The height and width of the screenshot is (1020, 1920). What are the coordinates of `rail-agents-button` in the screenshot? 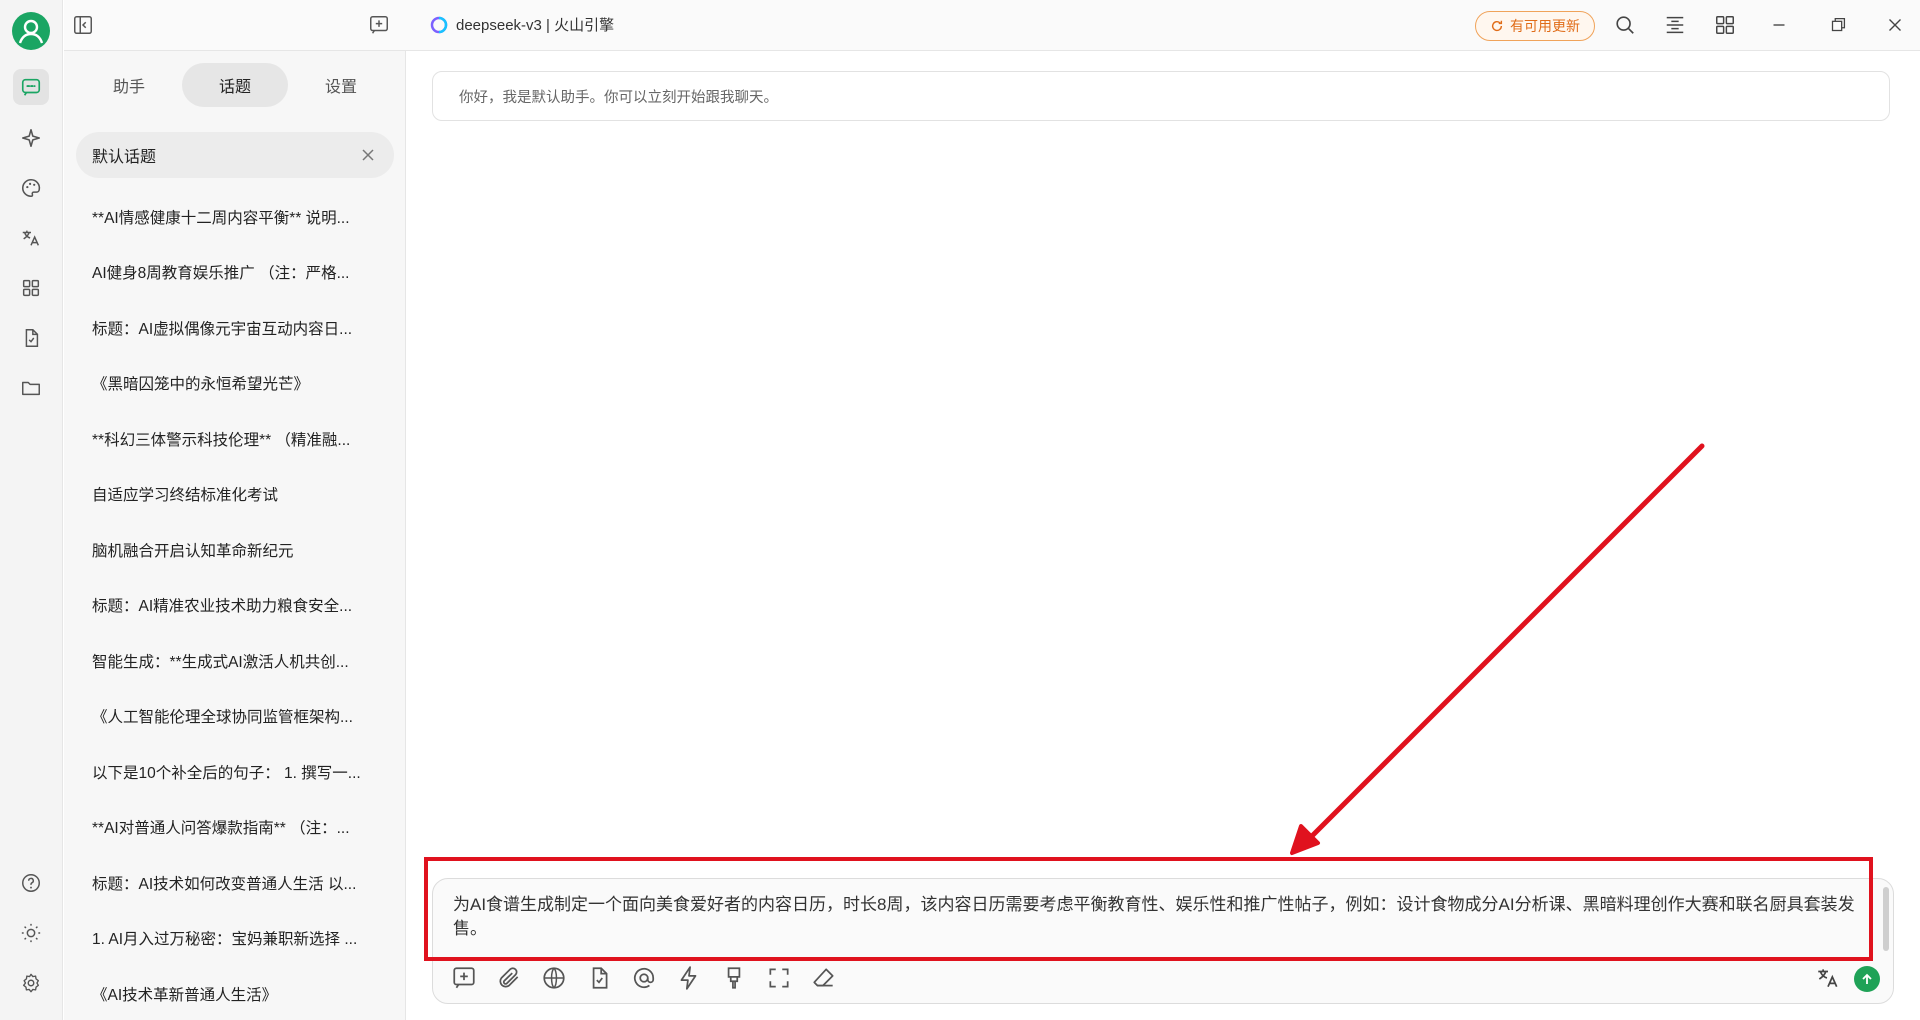 It's located at (31, 138).